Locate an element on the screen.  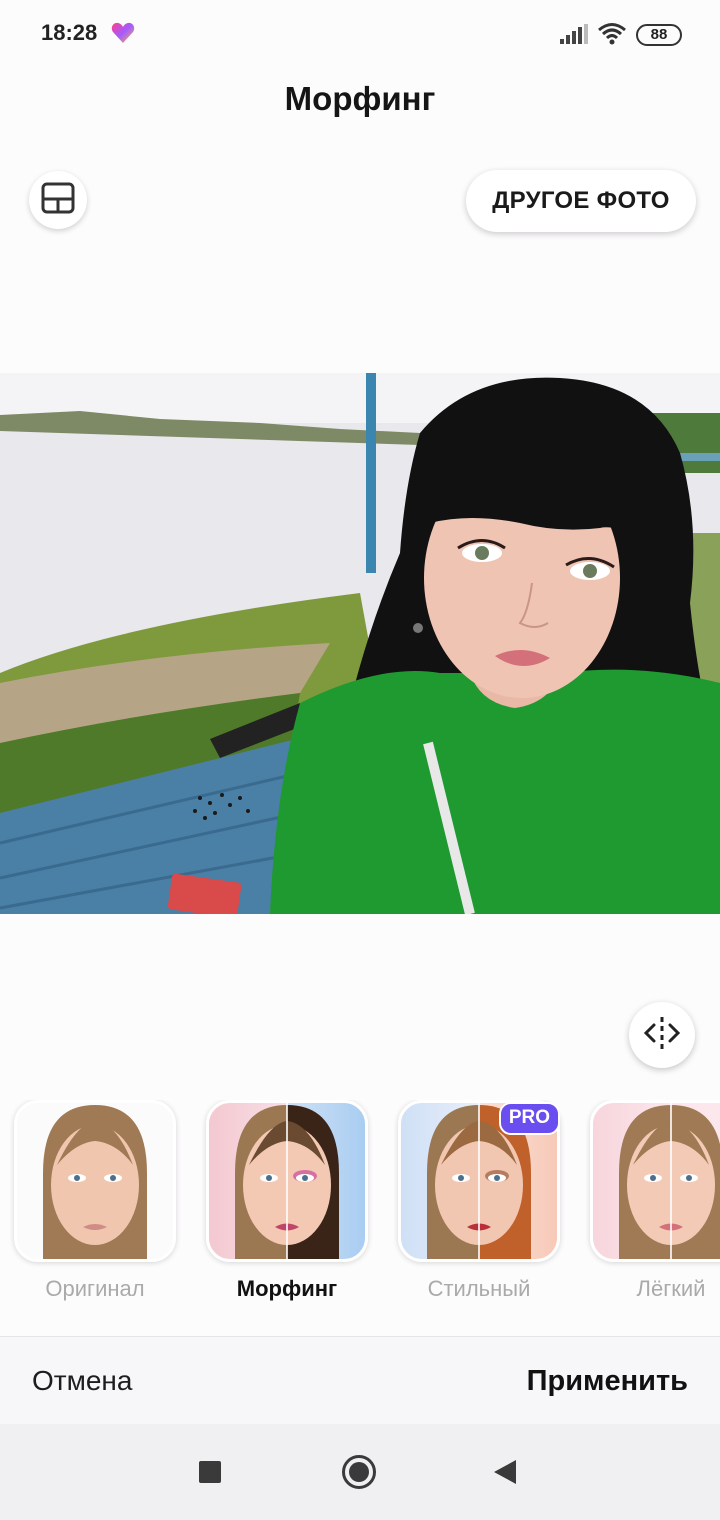
filter-strip: Оригинал Морфинг PRO Стильный Лёгкий is located at coordinates (360, 1207).